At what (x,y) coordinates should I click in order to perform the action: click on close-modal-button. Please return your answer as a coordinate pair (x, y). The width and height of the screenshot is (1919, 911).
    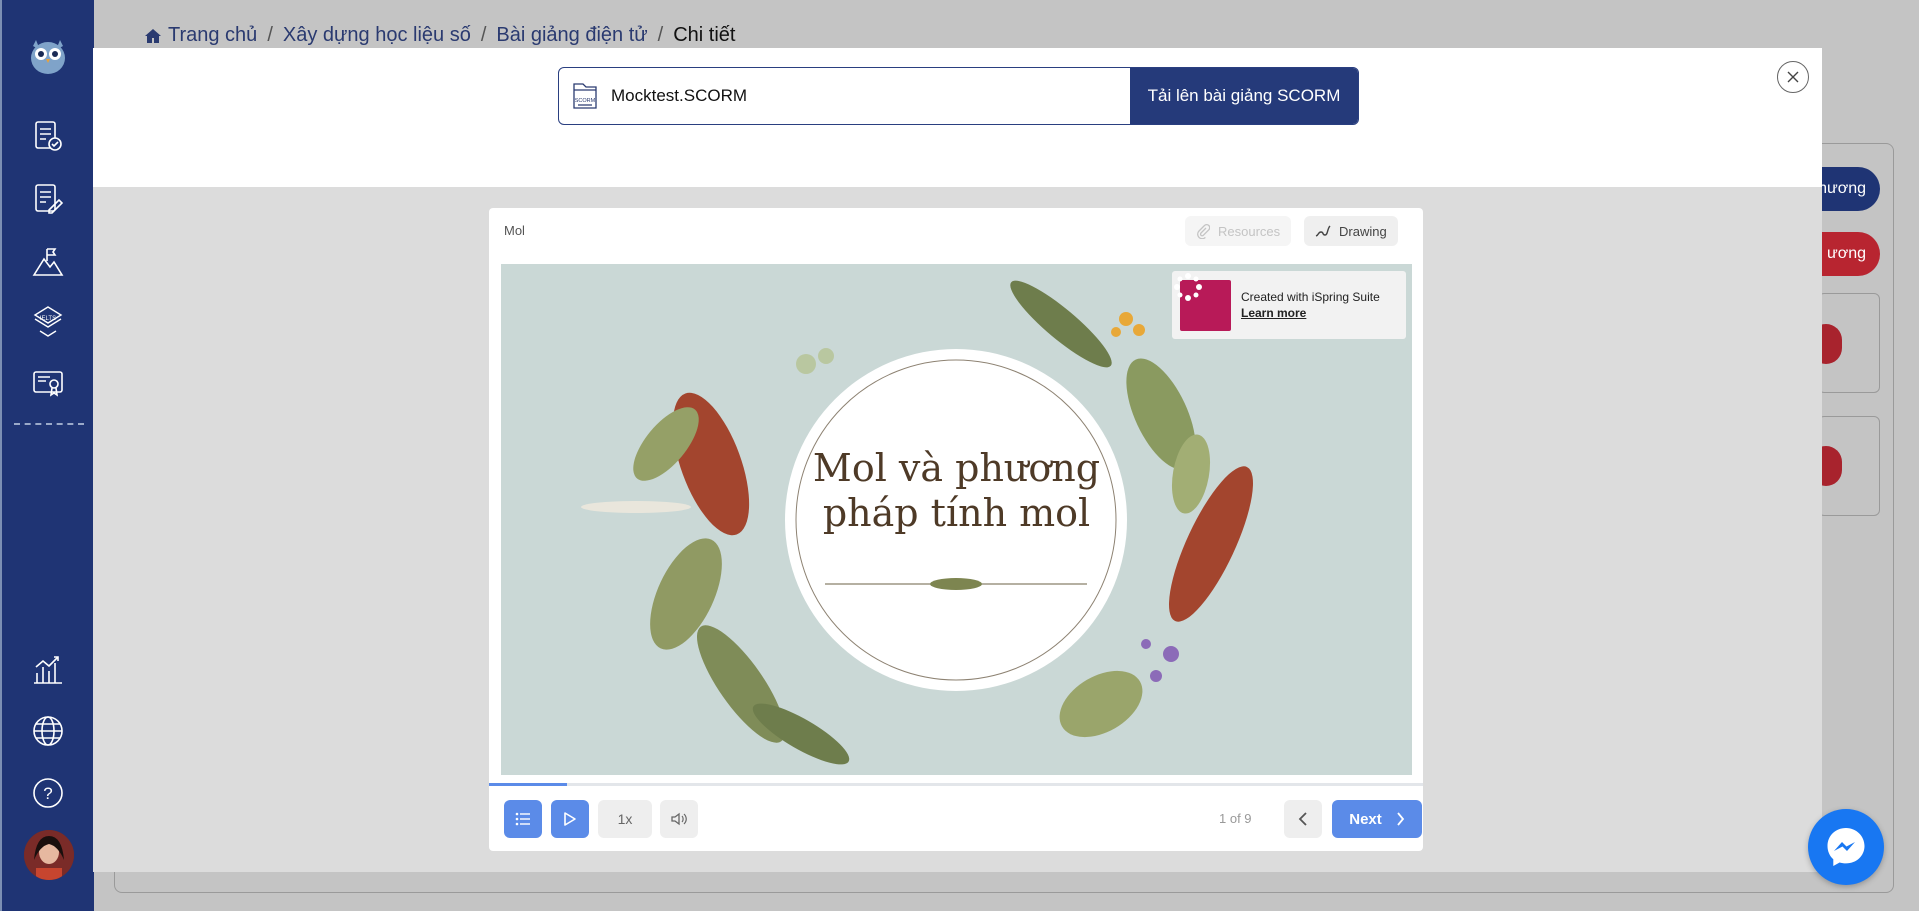
    Looking at the image, I should click on (1793, 77).